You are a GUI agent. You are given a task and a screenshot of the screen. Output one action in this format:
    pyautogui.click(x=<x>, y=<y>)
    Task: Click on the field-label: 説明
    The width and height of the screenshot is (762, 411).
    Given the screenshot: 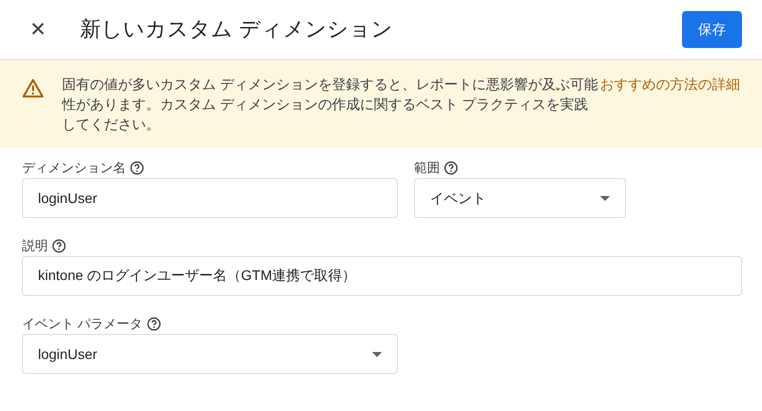 What is the action you would take?
    pyautogui.click(x=35, y=246)
    